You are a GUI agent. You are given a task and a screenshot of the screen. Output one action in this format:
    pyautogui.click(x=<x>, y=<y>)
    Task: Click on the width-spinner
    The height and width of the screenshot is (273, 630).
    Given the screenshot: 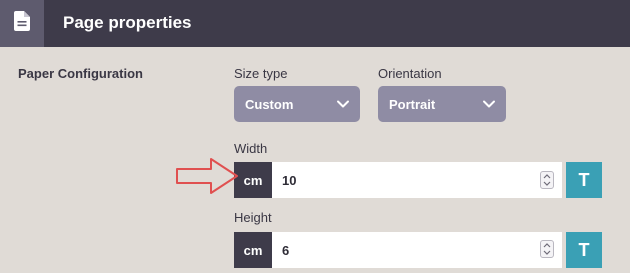 What is the action you would take?
    pyautogui.click(x=547, y=180)
    